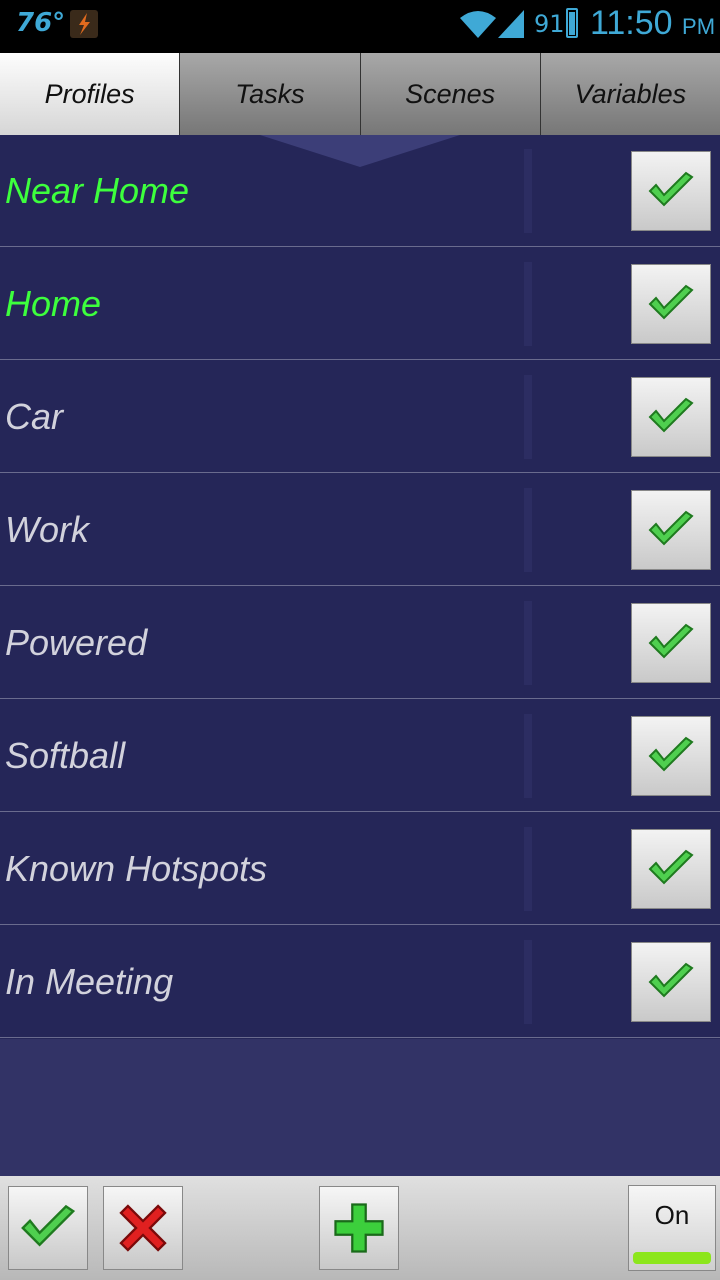 This screenshot has height=1280, width=720. Describe the element at coordinates (699, 26) in the screenshot. I see `clock-ampm: PM` at that location.